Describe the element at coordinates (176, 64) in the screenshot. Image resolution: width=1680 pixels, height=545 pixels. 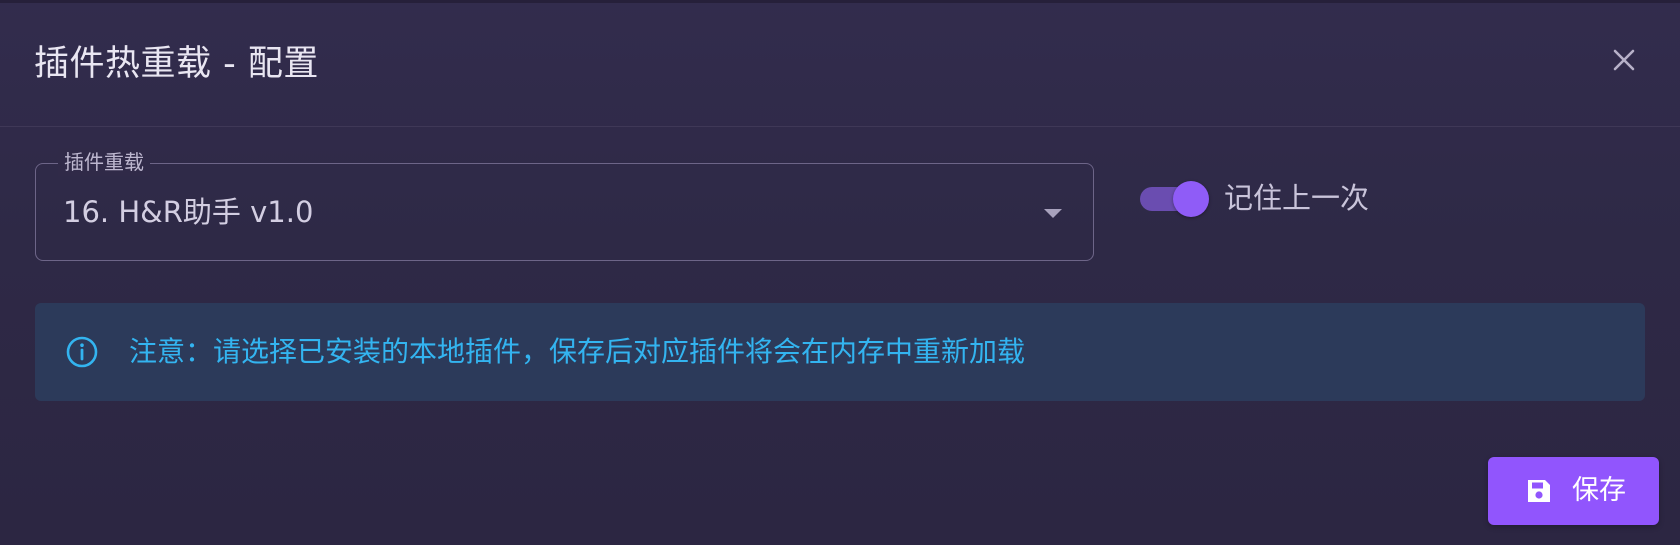
I see `dialog-title: 插件热重载 - 配置` at that location.